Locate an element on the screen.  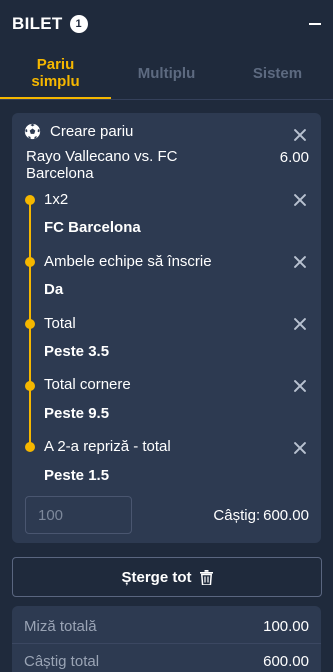
selection-pick: Da is located at coordinates (54, 289).